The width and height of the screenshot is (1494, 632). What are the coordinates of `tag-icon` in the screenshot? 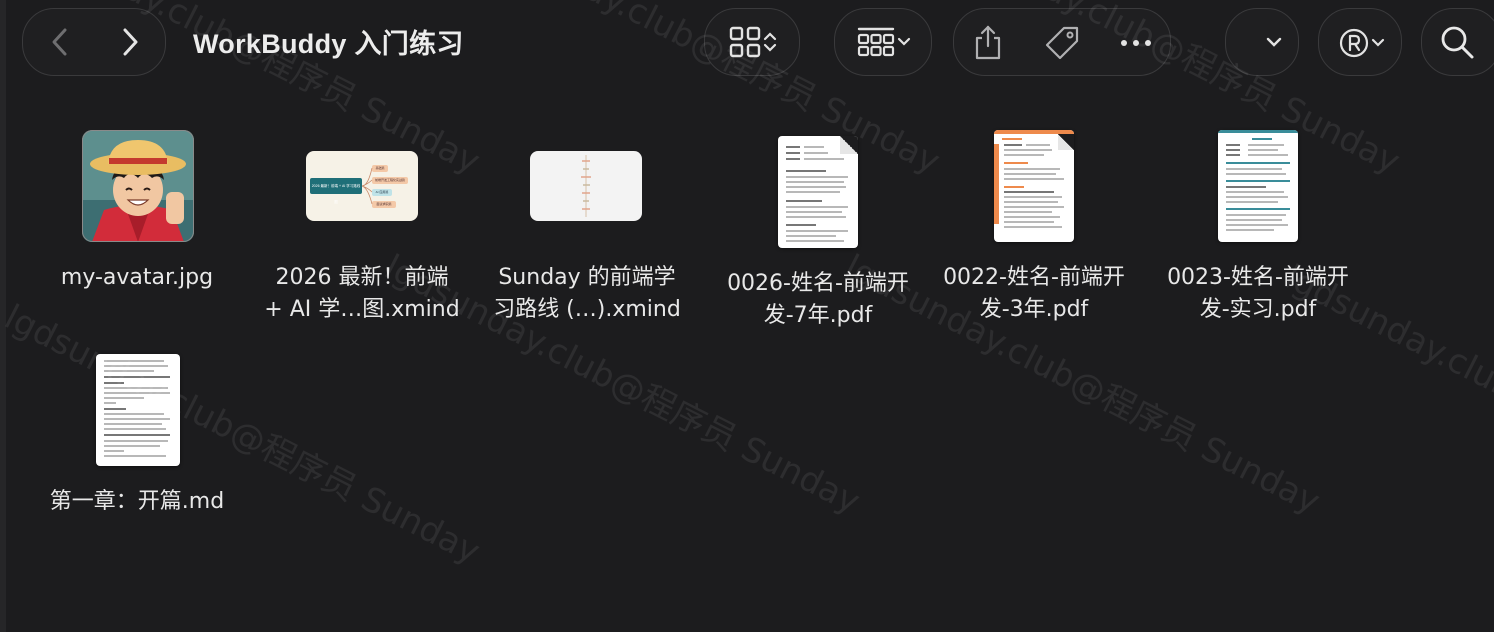 It's located at (1062, 43).